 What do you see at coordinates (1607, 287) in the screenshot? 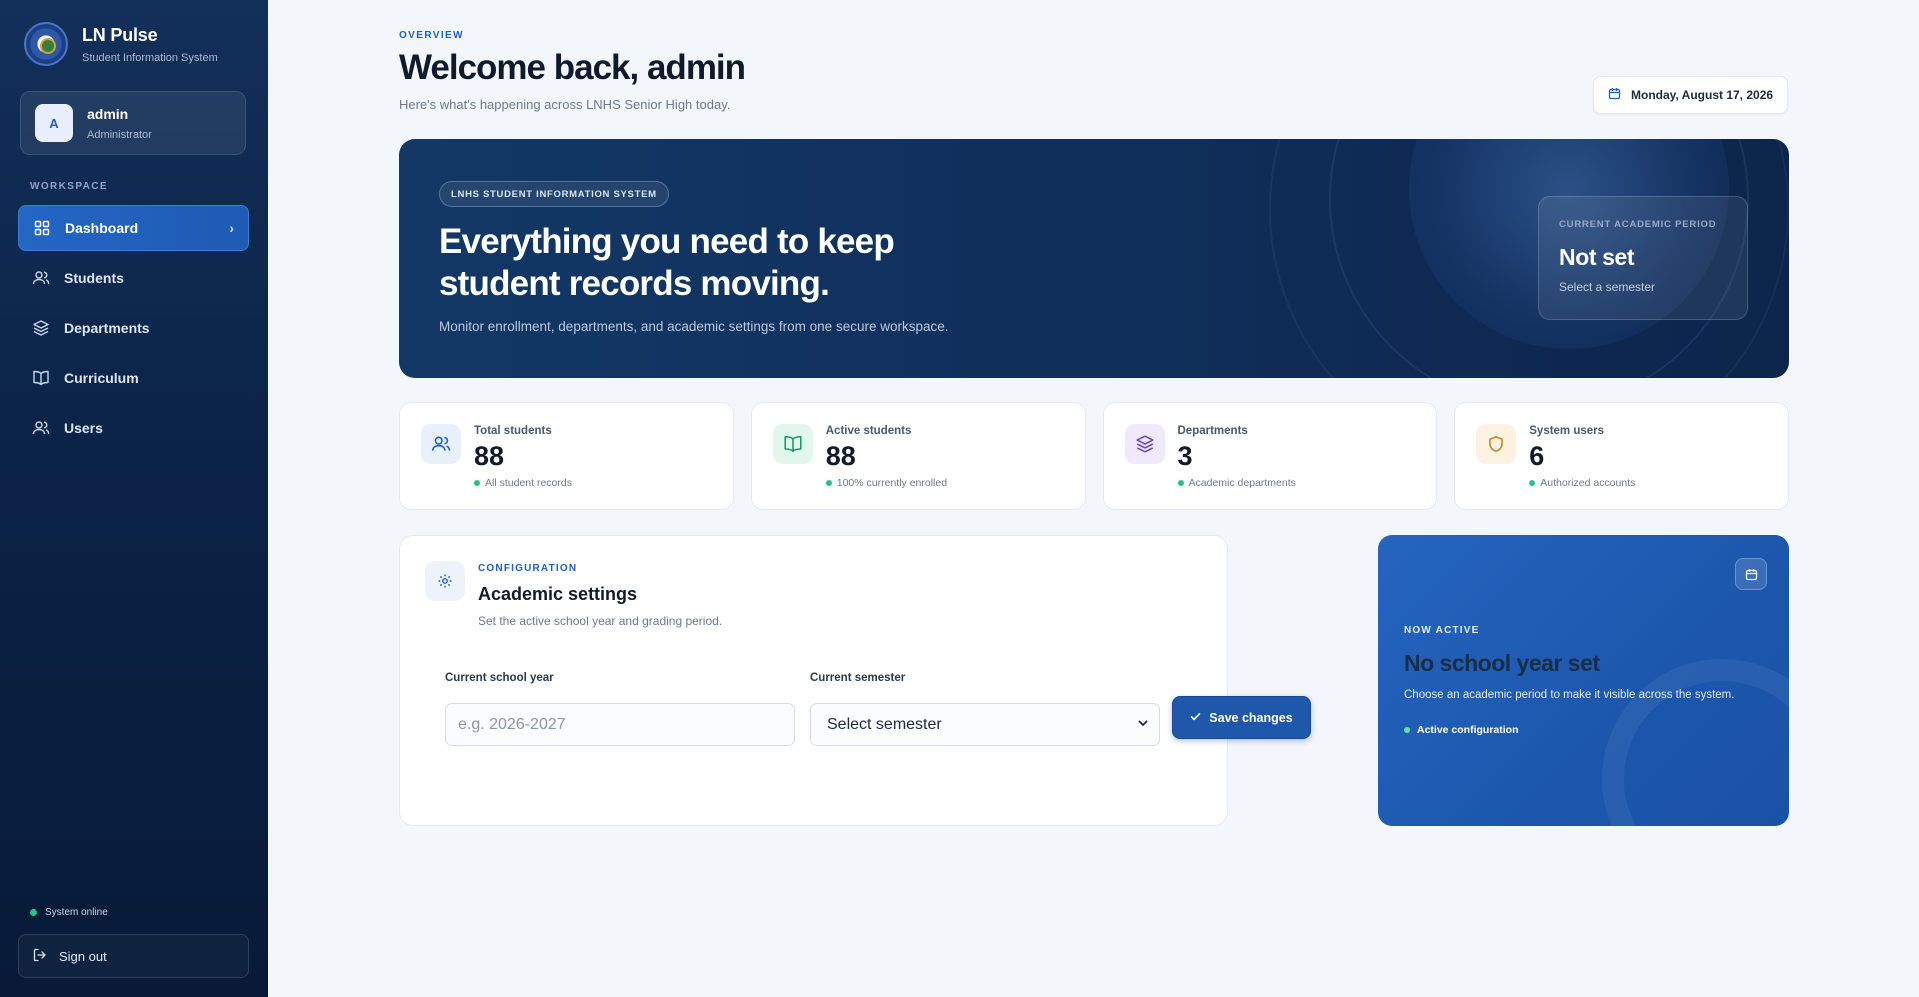
I see `period-hint: Select a semester` at bounding box center [1607, 287].